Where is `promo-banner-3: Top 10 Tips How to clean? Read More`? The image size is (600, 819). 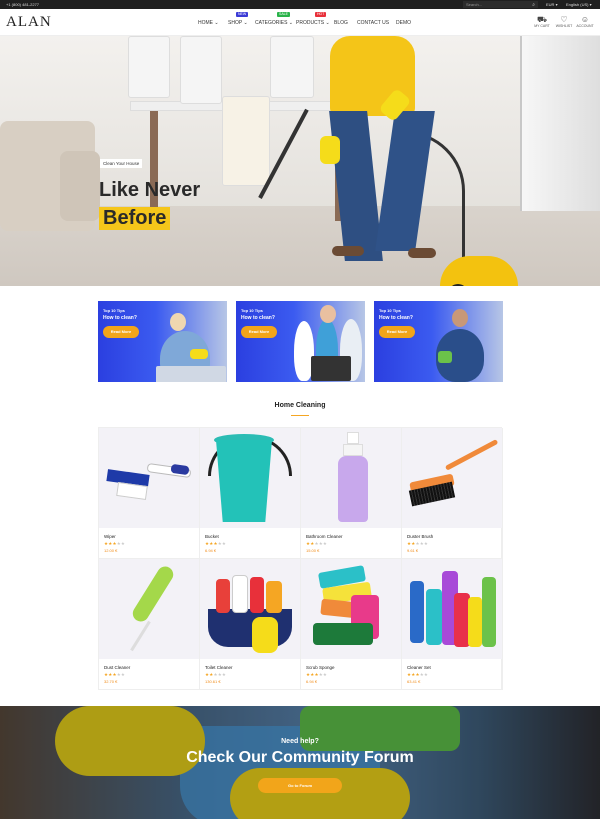
promo-banner-3: Top 10 Tips How to clean? Read More is located at coordinates (438, 341).